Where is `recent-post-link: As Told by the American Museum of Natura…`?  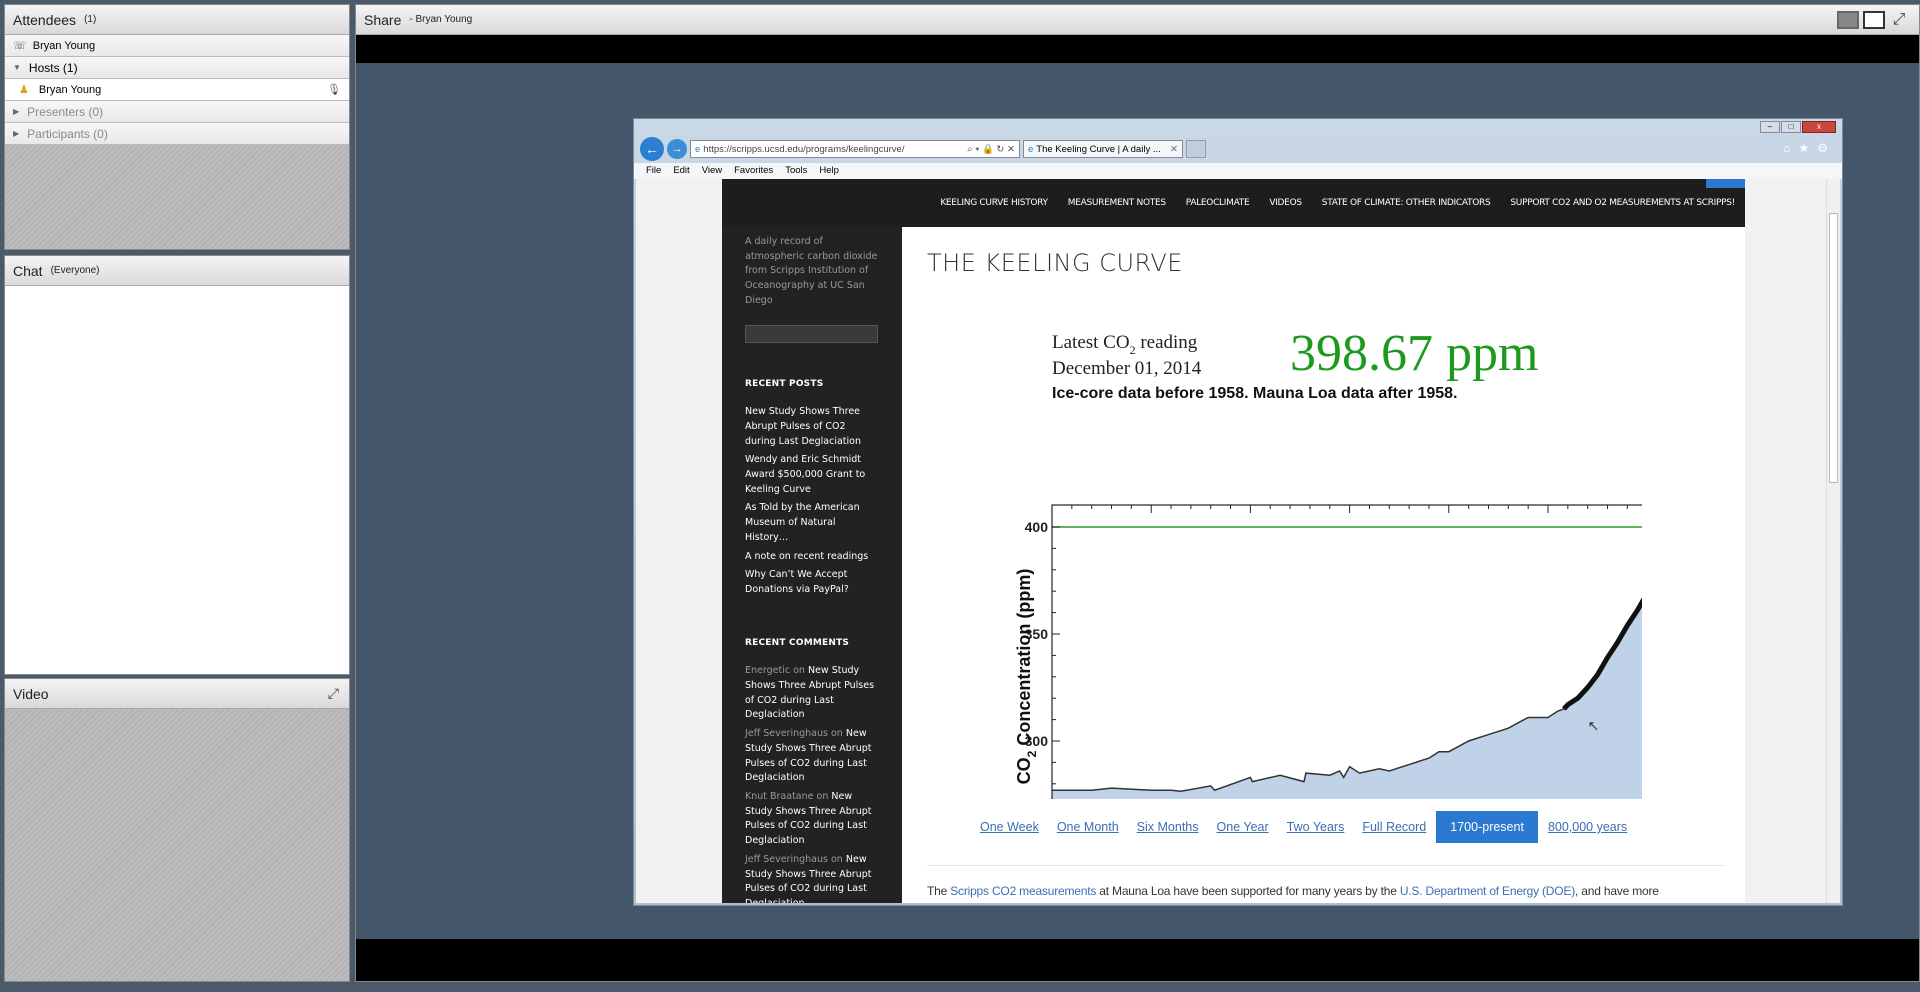
recent-post-link: As Told by the American Museum of Natura… is located at coordinates (811, 523).